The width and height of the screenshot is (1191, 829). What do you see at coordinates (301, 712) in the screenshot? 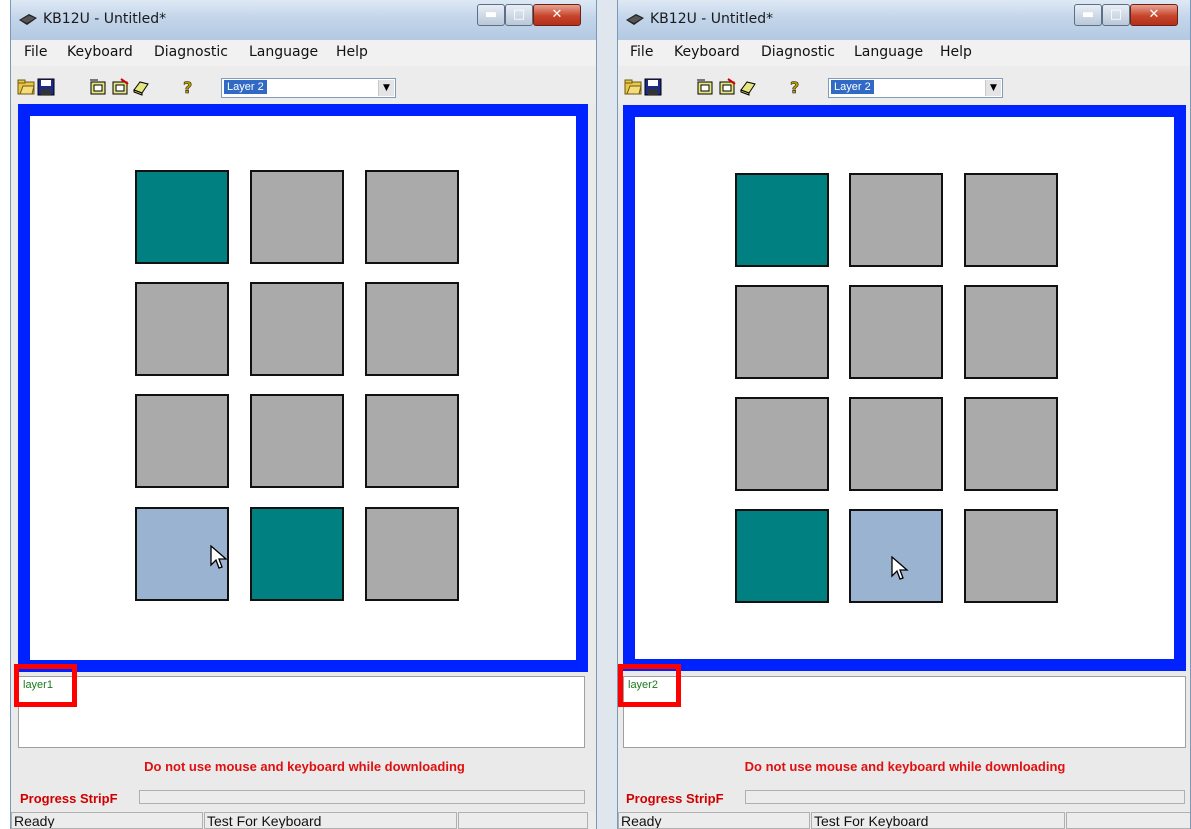
I see `info-panel: layer1` at bounding box center [301, 712].